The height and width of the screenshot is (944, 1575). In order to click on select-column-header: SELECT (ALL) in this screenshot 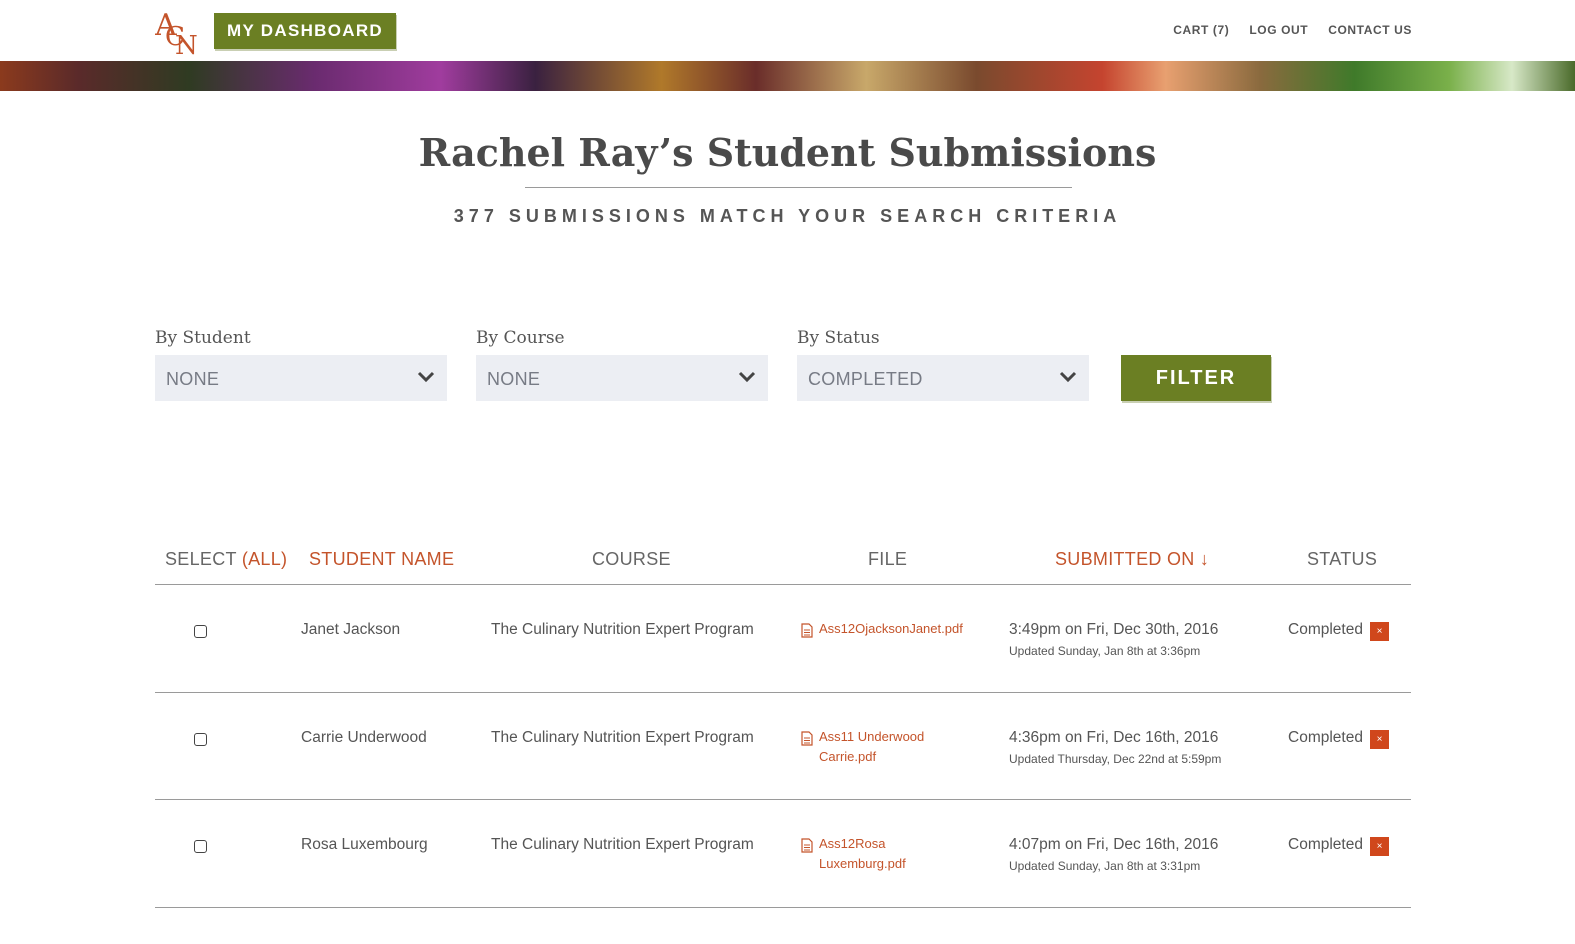, I will do `click(226, 559)`.